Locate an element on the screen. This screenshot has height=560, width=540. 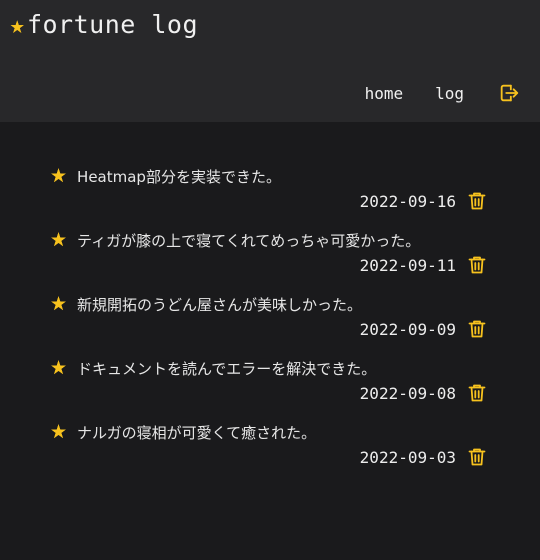
nav-home-link: home is located at coordinates (384, 93).